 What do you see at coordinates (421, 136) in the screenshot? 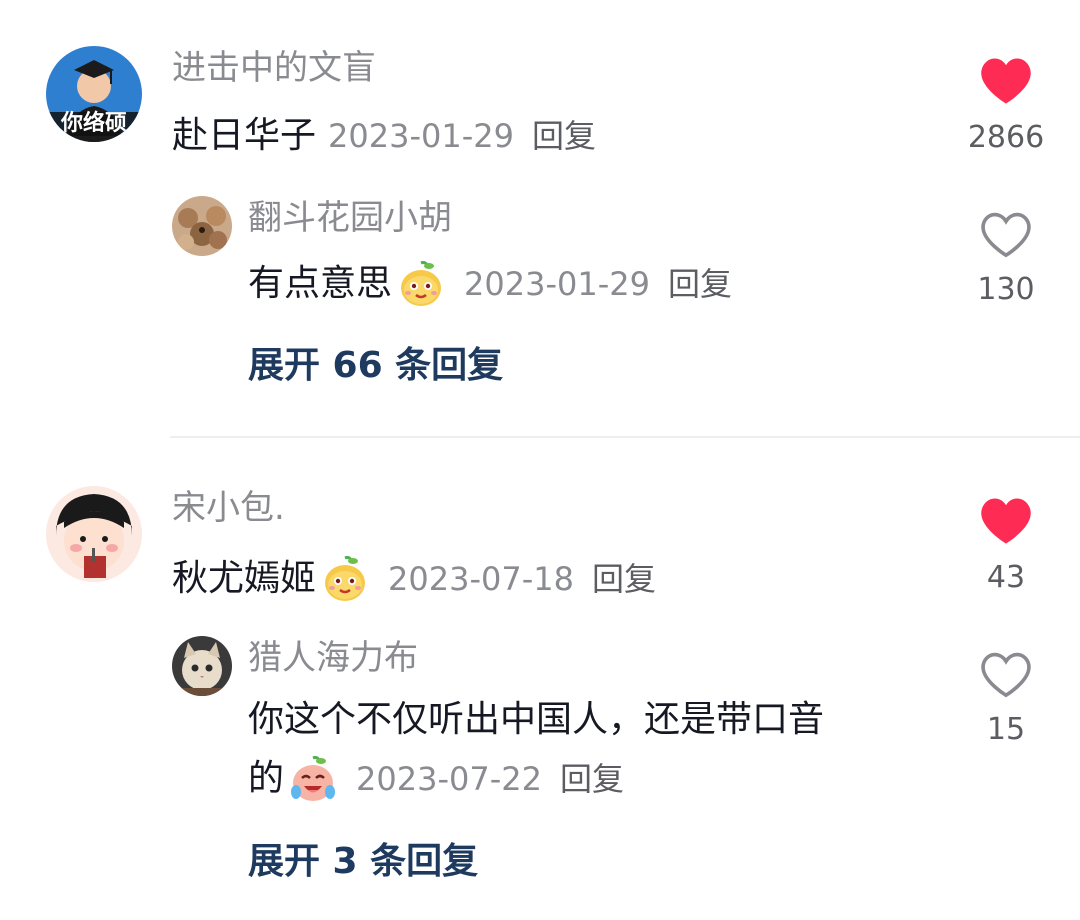
I see `comment-date: 2023-01-29` at bounding box center [421, 136].